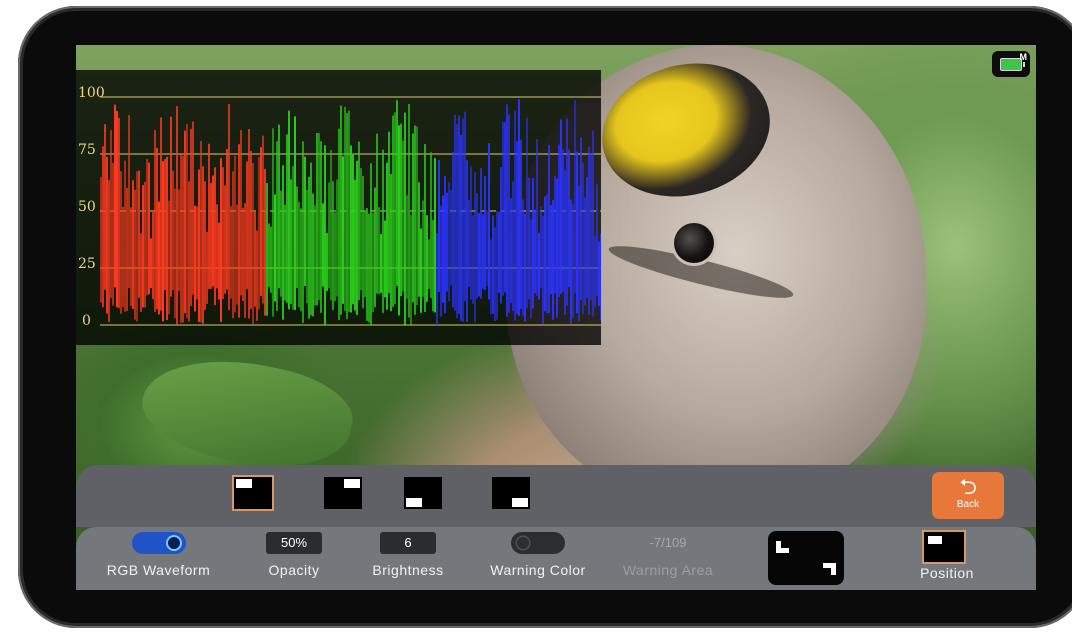  Describe the element at coordinates (87, 207) in the screenshot. I see `scale-label-50: 50` at that location.